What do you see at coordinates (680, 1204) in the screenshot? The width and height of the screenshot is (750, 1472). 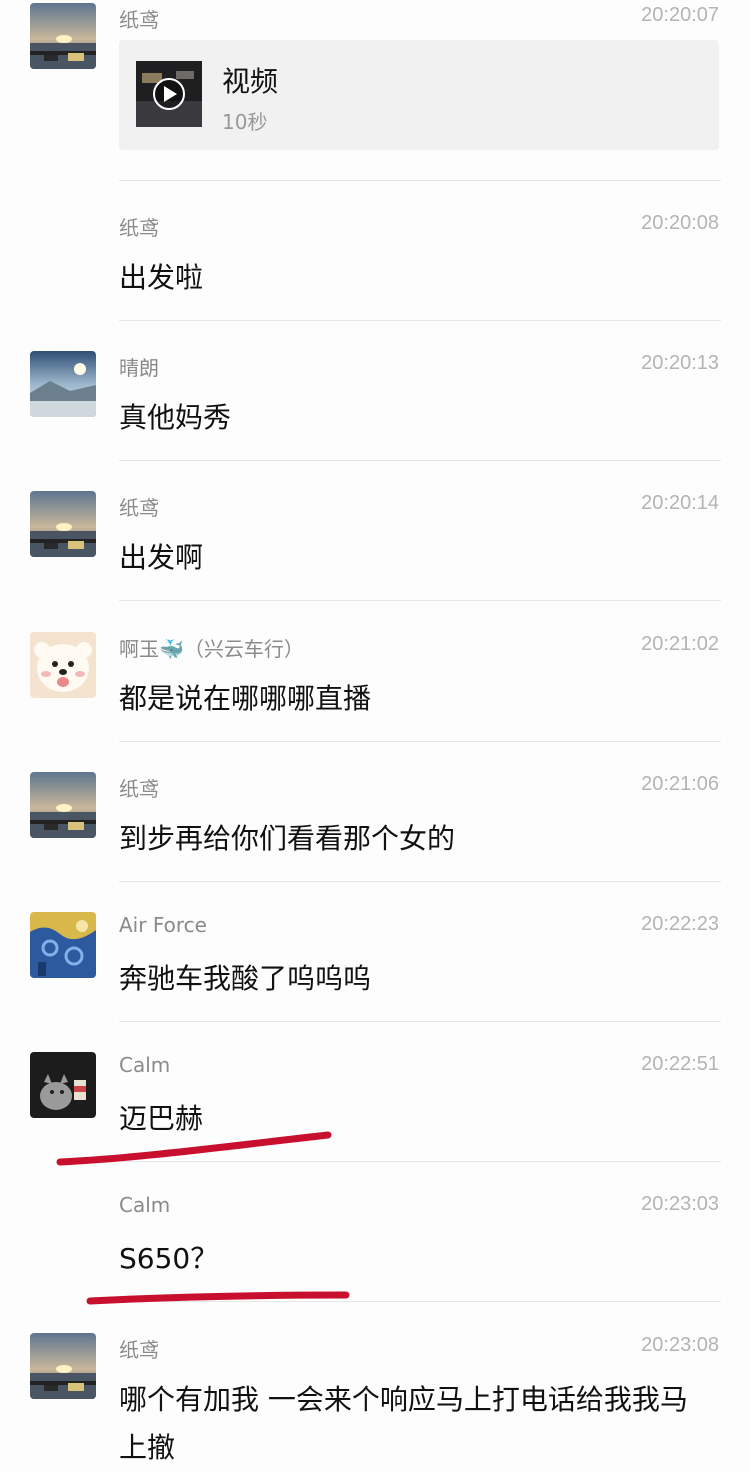 I see `message-timestamp: 20:23:03` at bounding box center [680, 1204].